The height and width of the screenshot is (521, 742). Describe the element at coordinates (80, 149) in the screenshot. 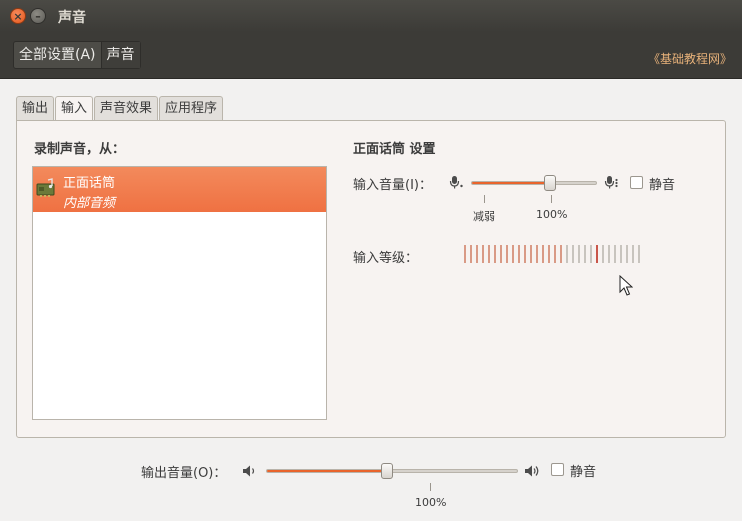

I see `record-from-title: 录制声音，从：` at that location.